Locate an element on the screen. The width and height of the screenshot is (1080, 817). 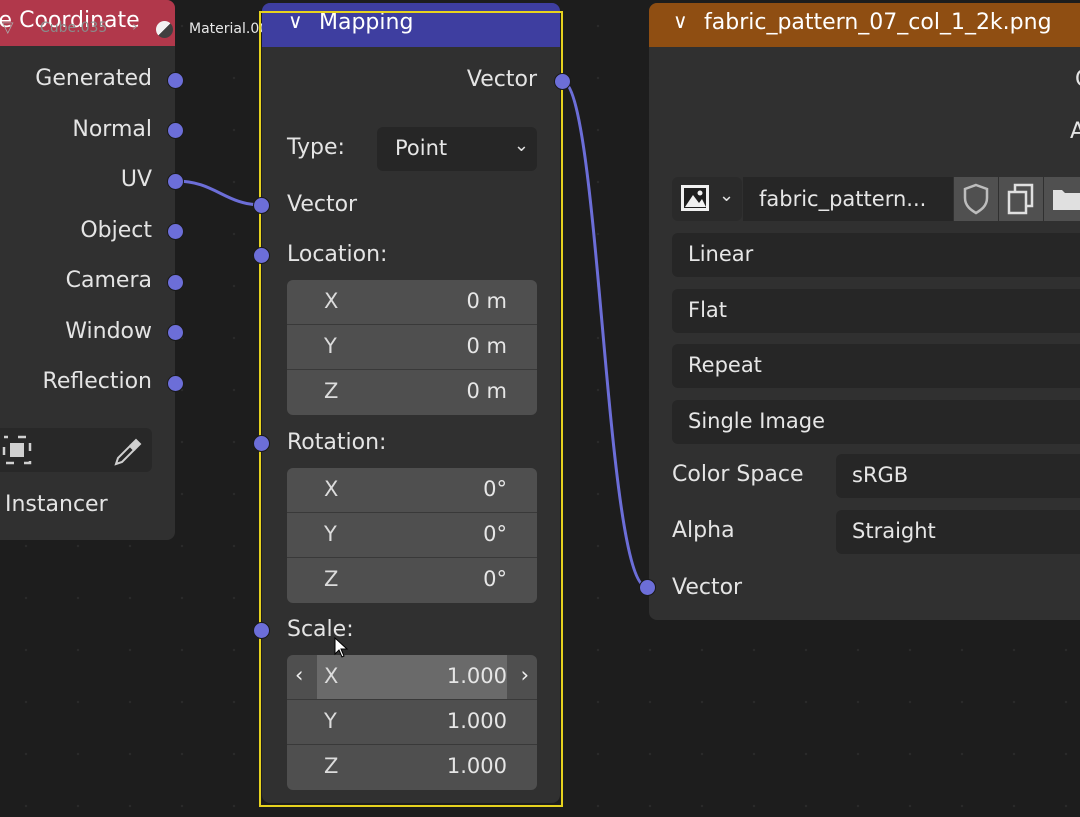
rotation-fields: X 0° Y 0° Z 0° is located at coordinates (412, 535).